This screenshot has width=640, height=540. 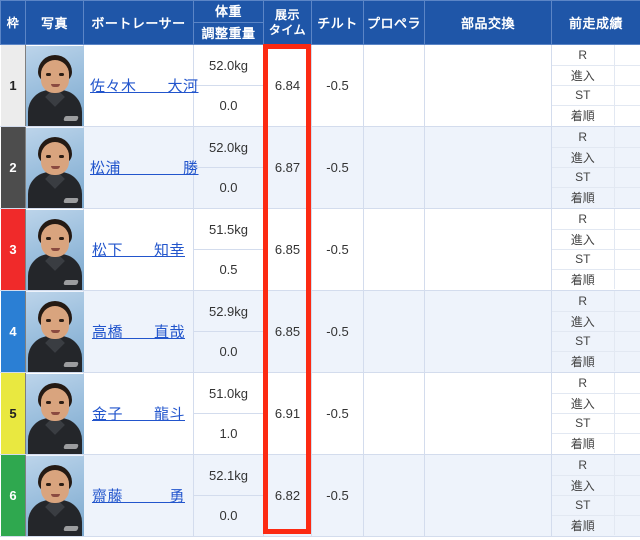 What do you see at coordinates (228, 269) in the screenshot?
I see `adjust-weight-value: 0.5` at bounding box center [228, 269].